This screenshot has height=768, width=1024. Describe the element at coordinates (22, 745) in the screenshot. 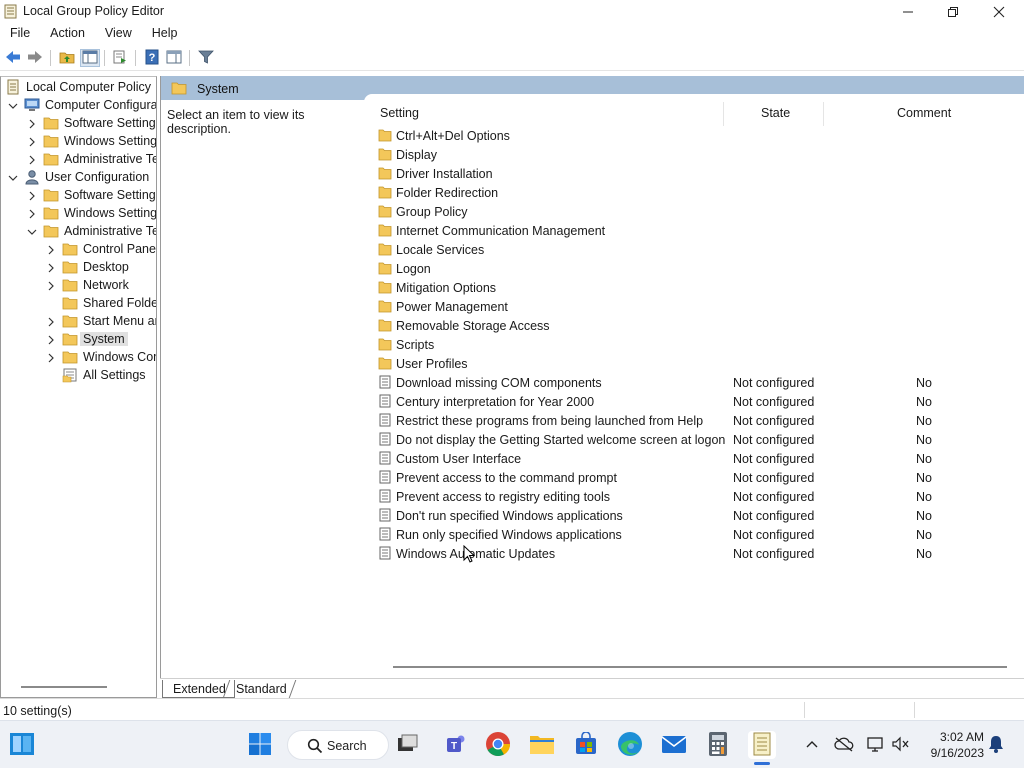

I see `widgets-button` at that location.